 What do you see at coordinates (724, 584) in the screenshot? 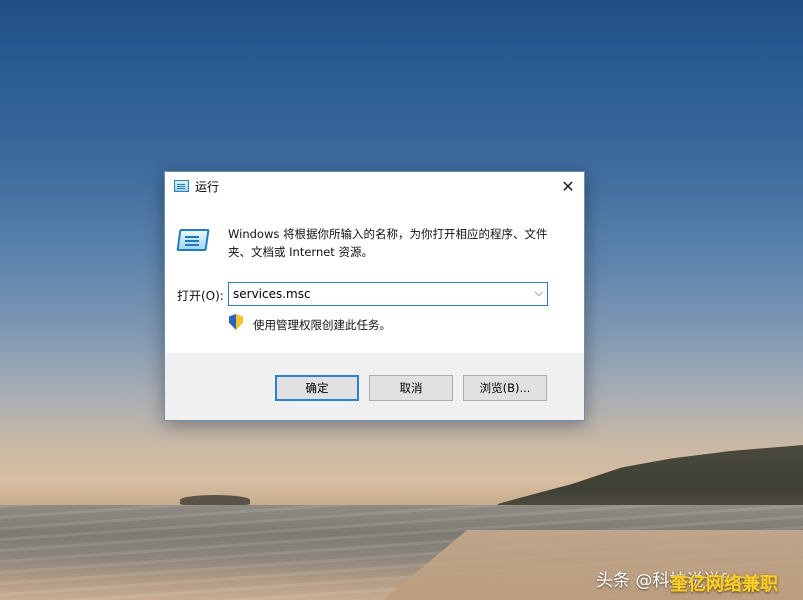
I see `overlay-watermark: 奎亿网络兼职` at bounding box center [724, 584].